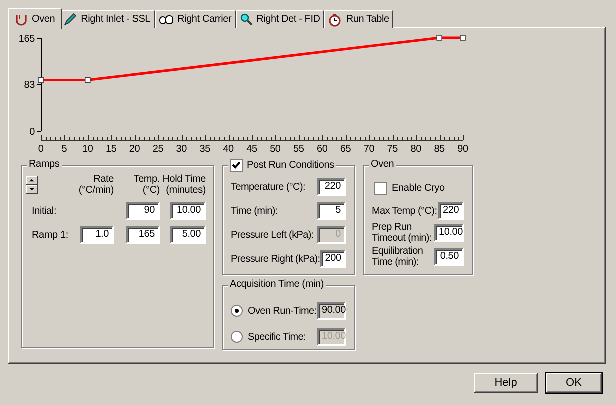  Describe the element at coordinates (96, 190) in the screenshot. I see `column-unit: (°C/min)` at that location.